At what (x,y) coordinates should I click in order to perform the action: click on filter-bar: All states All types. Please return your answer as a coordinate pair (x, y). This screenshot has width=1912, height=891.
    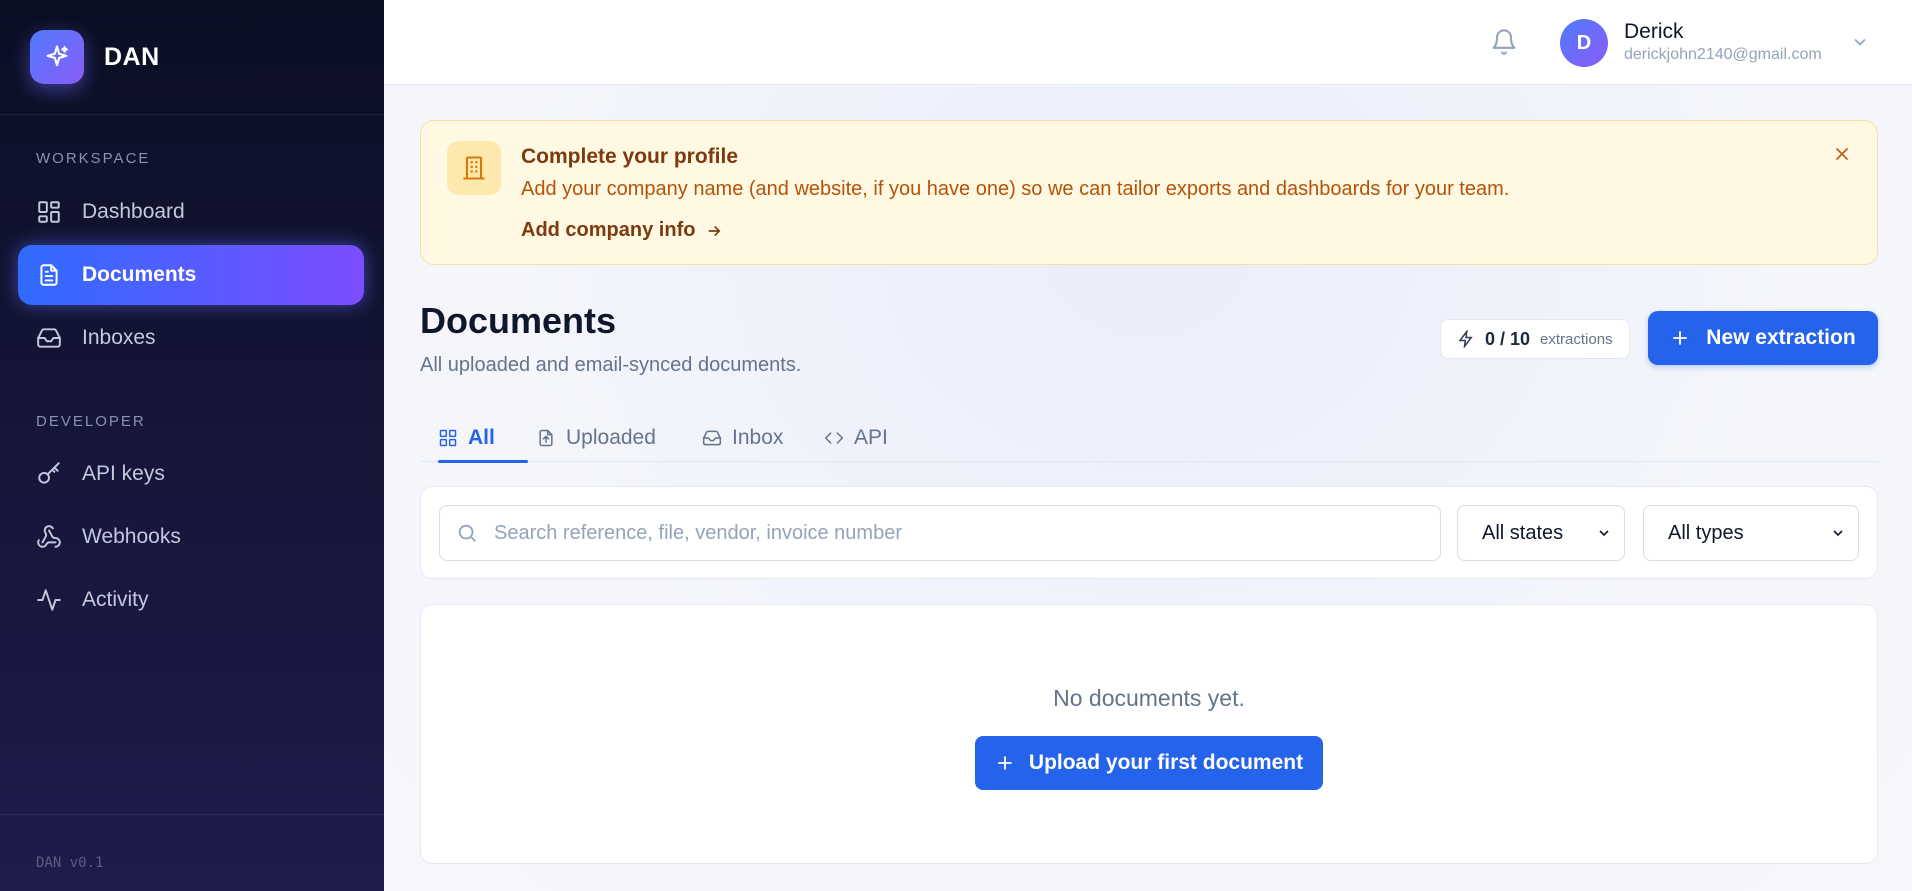
    Looking at the image, I should click on (1149, 532).